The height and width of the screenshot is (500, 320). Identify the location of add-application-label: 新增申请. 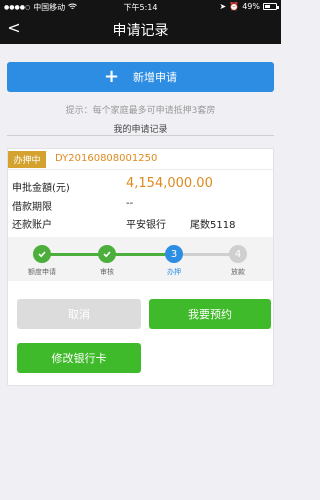
(155, 77).